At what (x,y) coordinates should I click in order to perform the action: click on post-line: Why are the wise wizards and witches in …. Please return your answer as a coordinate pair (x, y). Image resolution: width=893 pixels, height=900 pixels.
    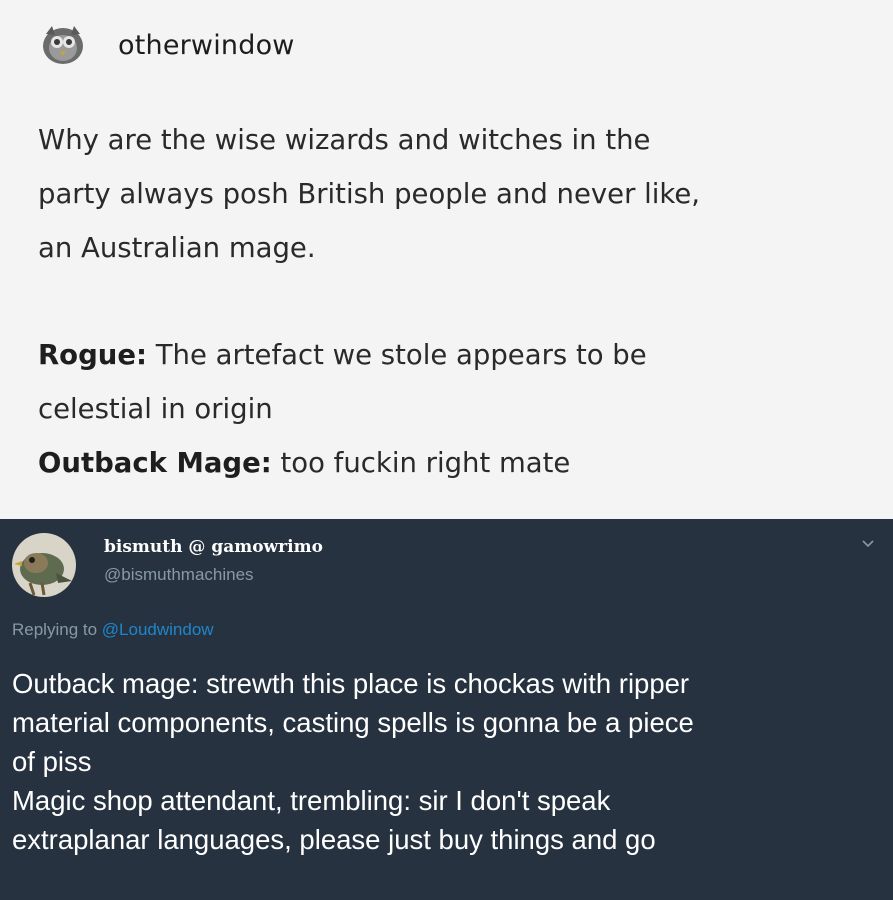
    Looking at the image, I should click on (344, 140).